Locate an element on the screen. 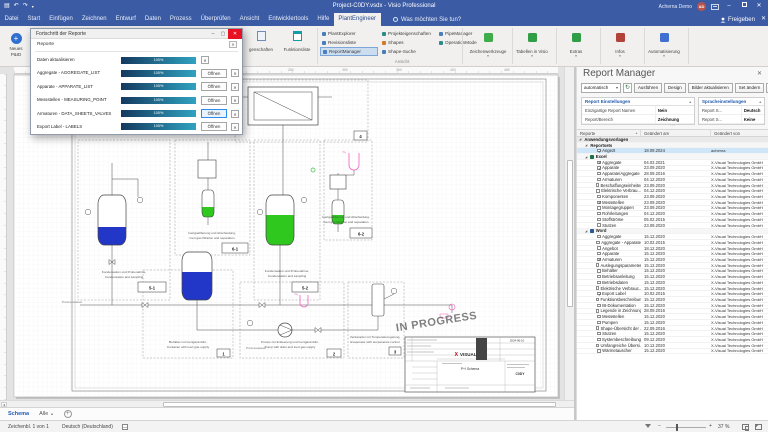  properties-button-partial: genschaften is located at coordinates (261, 40).